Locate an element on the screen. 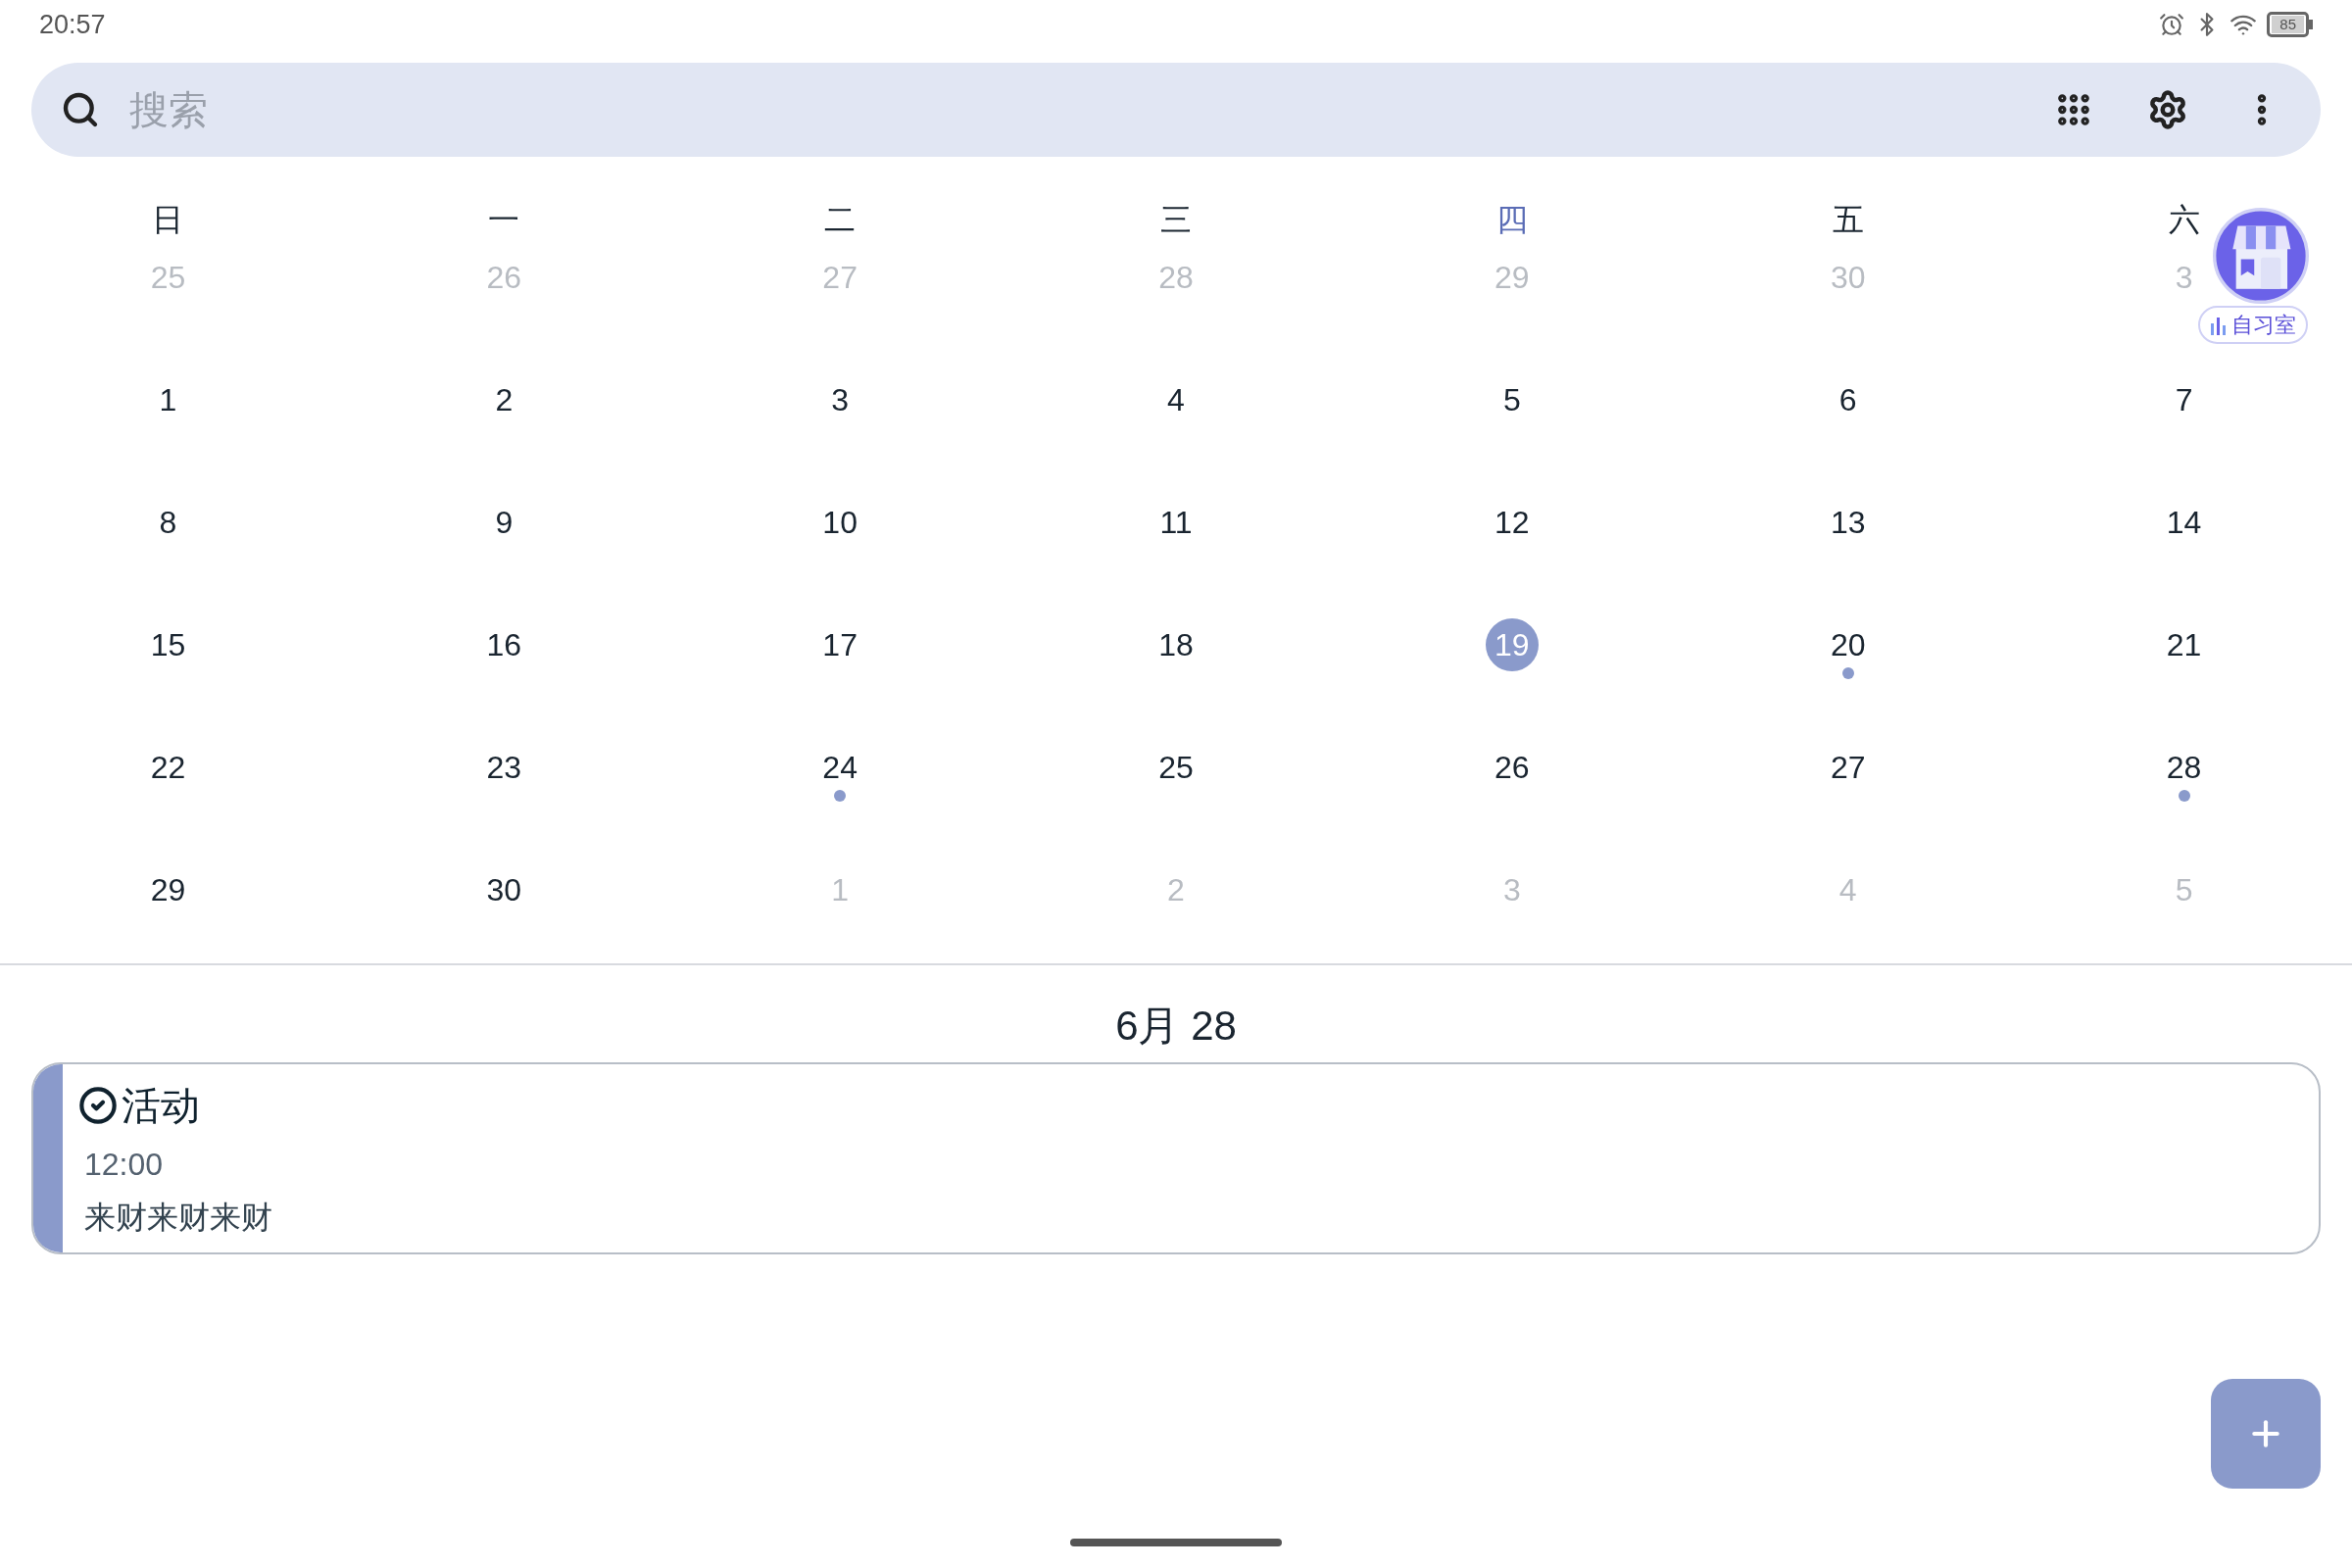 This screenshot has height=1568, width=2352. weekday-label: 三 is located at coordinates (1176, 220).